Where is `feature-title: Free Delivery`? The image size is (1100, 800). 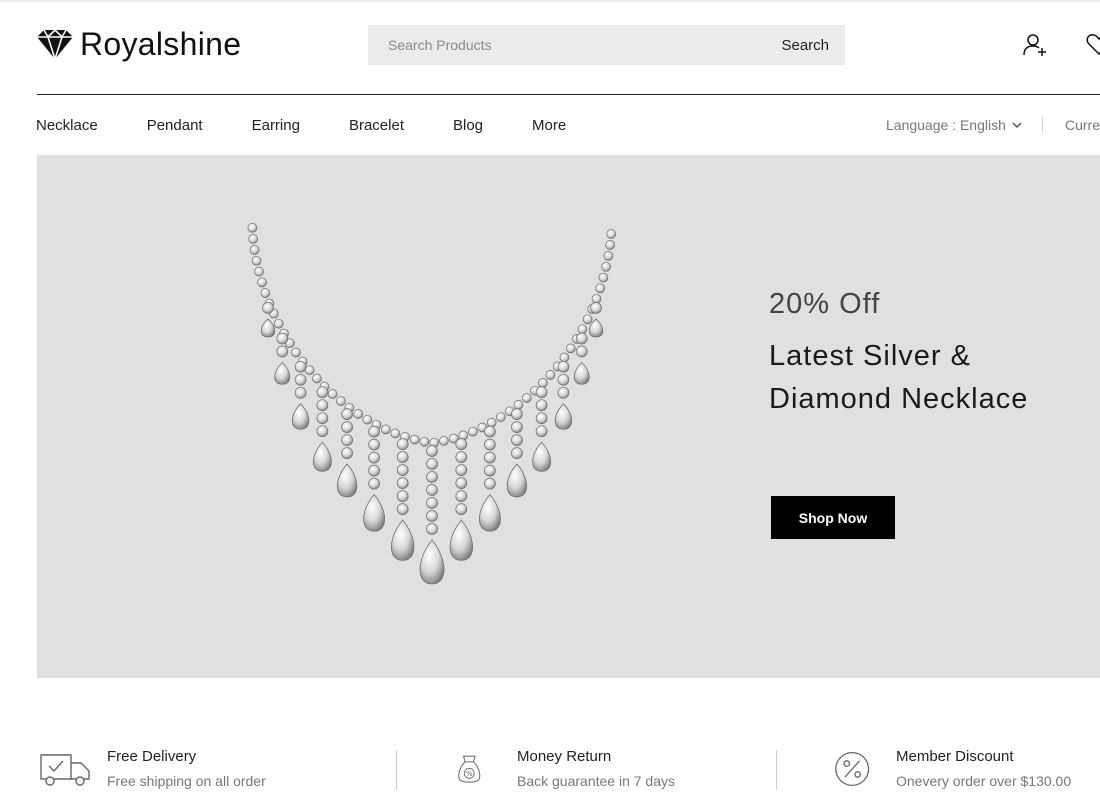
feature-title: Free Delivery is located at coordinates (152, 756).